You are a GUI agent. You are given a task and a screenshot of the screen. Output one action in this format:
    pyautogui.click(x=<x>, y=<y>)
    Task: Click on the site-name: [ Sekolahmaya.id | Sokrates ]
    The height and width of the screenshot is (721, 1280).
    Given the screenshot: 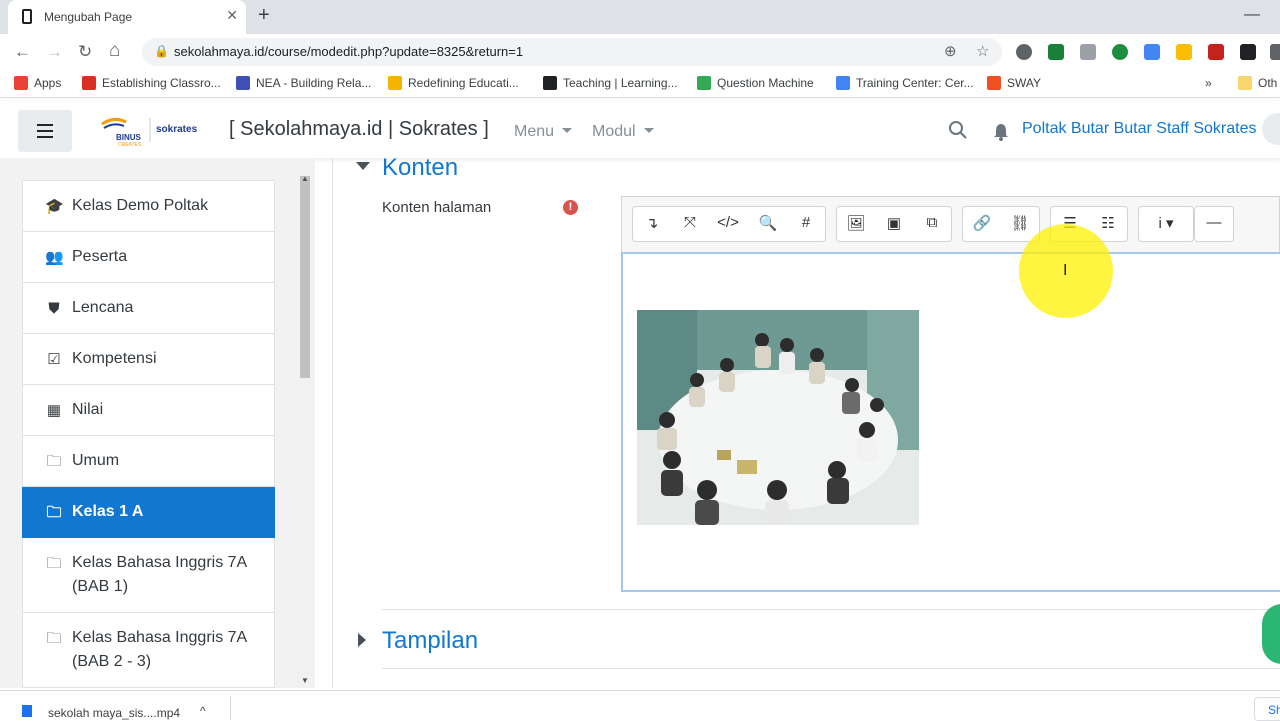 What is the action you would take?
    pyautogui.click(x=359, y=129)
    